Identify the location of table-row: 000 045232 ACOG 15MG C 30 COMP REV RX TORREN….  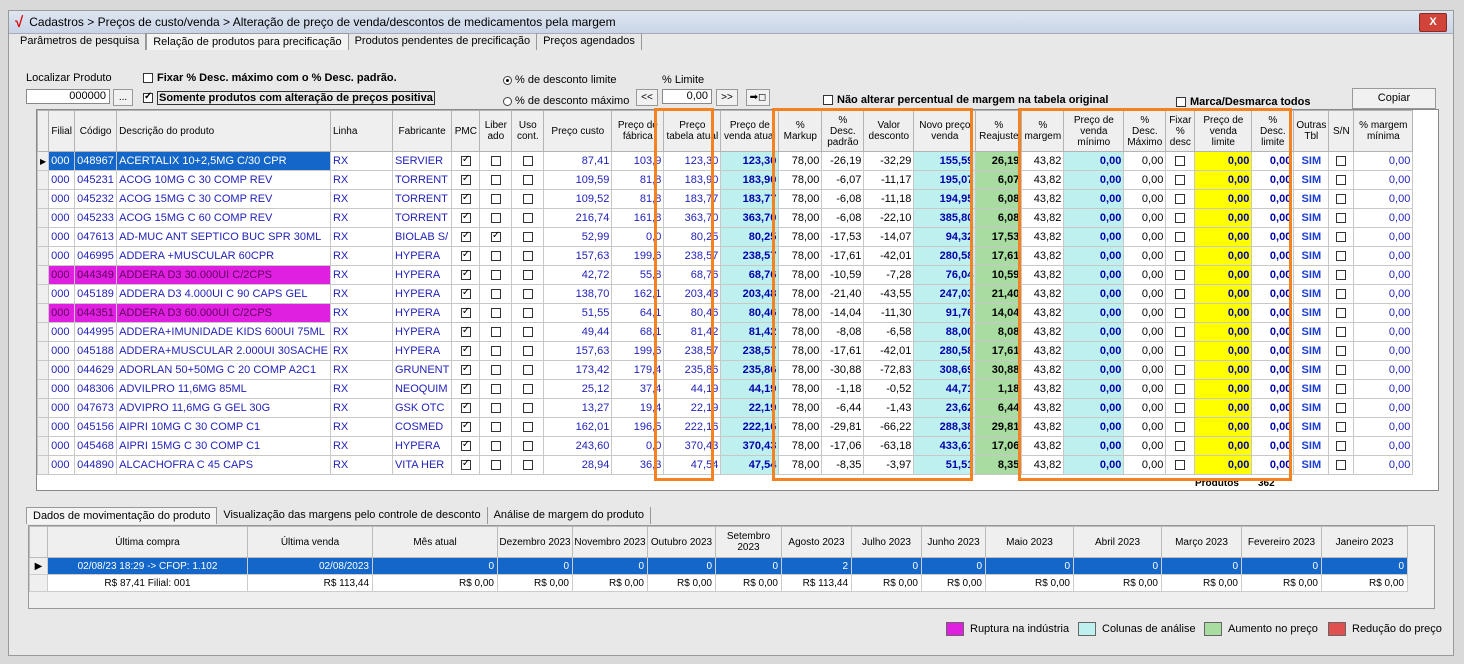
(725, 199).